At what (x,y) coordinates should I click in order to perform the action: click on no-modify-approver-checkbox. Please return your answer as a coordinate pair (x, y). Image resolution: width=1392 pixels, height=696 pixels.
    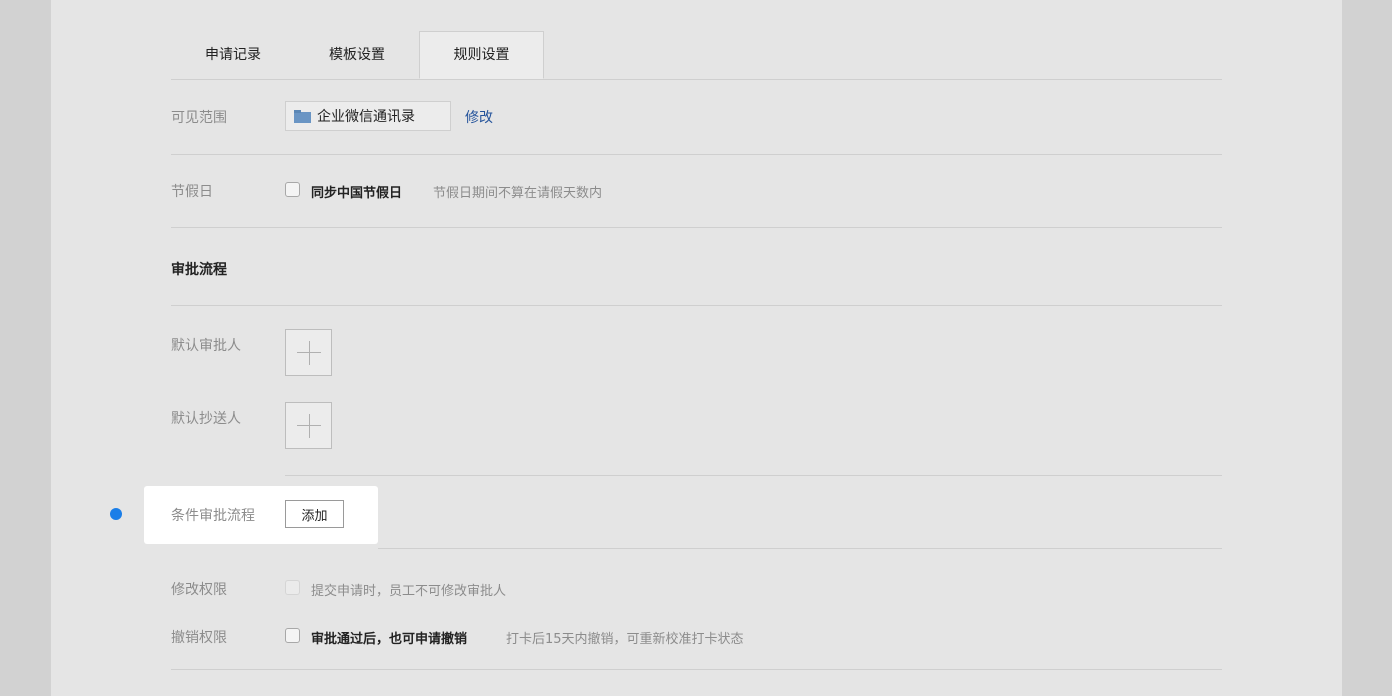
    Looking at the image, I should click on (292, 587).